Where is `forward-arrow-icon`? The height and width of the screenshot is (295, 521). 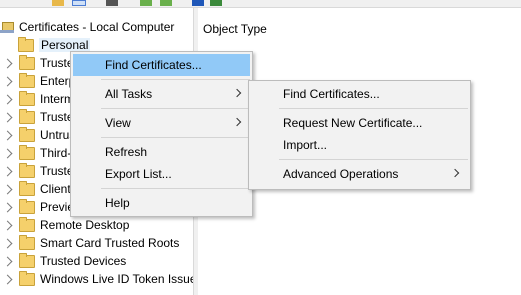 forward-arrow-icon is located at coordinates (26, 3).